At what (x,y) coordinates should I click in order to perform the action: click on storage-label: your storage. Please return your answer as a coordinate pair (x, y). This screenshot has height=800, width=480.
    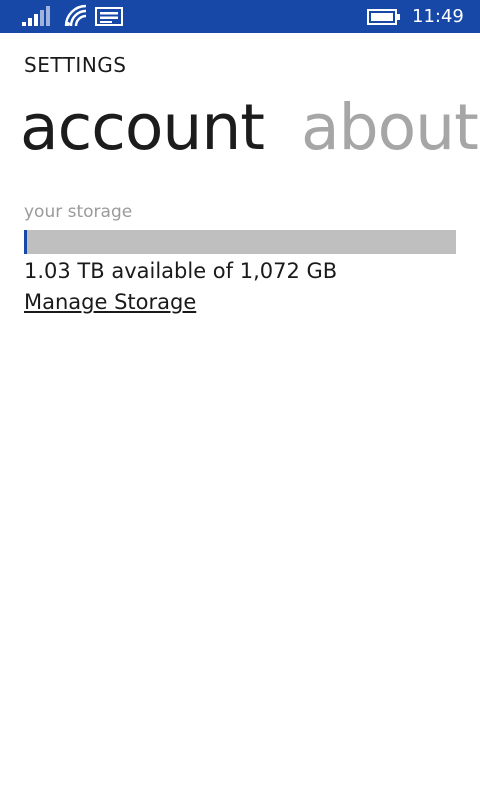
    Looking at the image, I should click on (78, 212).